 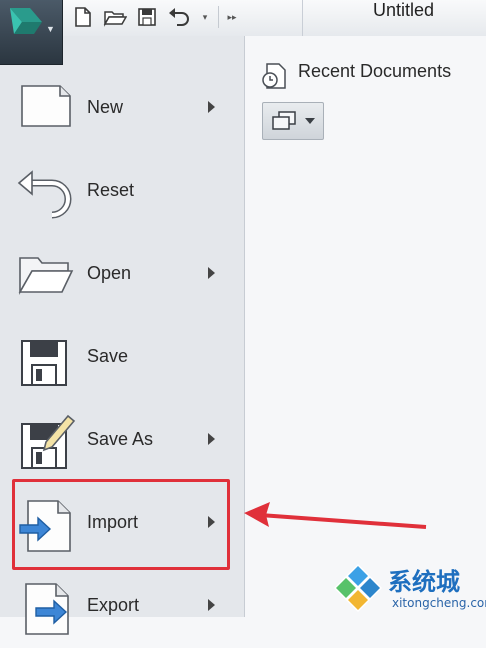 What do you see at coordinates (205, 17) in the screenshot?
I see `dropdown-caret-icon: ▾` at bounding box center [205, 17].